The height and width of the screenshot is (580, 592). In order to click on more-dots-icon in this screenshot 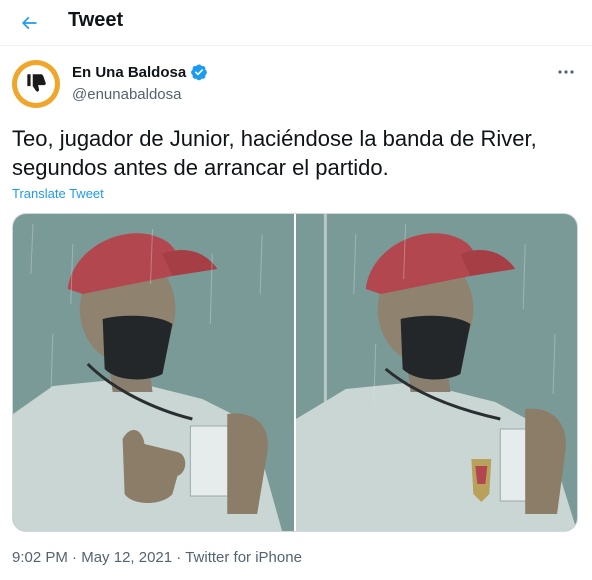, I will do `click(566, 72)`.